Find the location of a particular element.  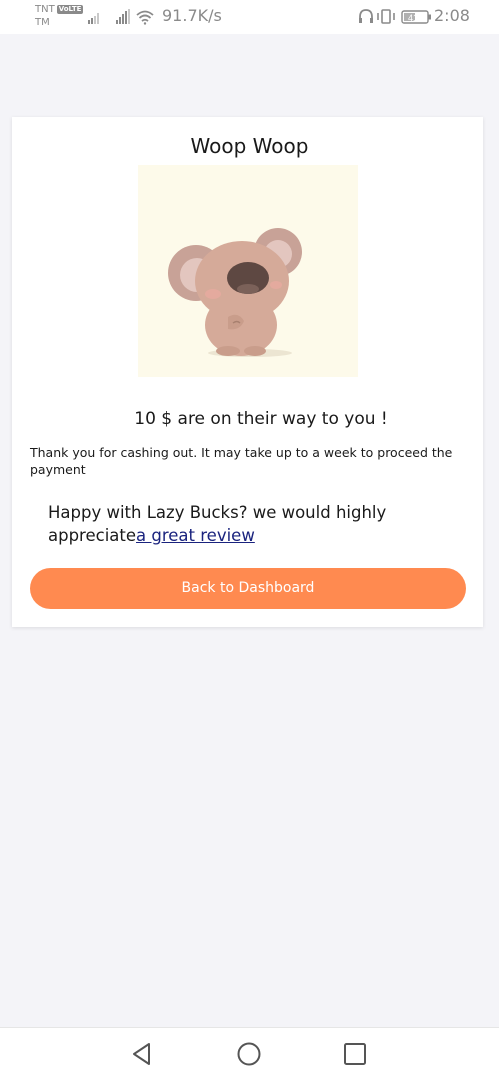

vibrate-icon is located at coordinates (386, 16).